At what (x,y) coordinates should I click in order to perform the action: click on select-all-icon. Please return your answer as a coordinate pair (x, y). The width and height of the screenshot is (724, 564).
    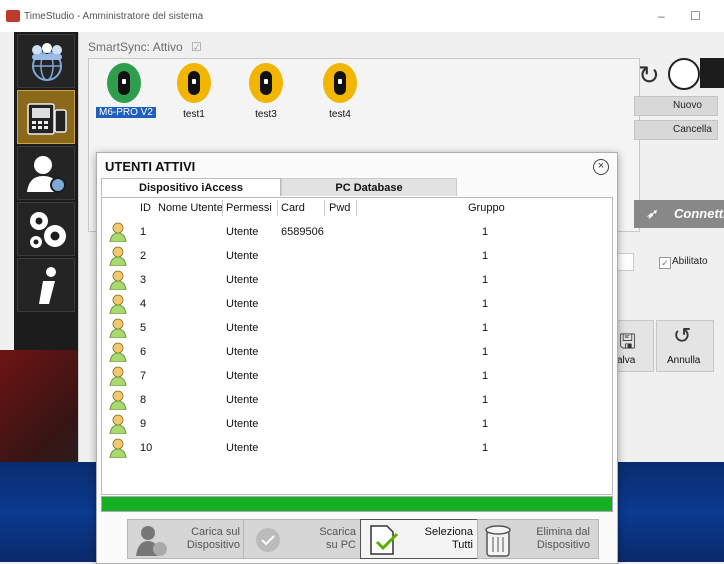
    Looking at the image, I should click on (384, 540).